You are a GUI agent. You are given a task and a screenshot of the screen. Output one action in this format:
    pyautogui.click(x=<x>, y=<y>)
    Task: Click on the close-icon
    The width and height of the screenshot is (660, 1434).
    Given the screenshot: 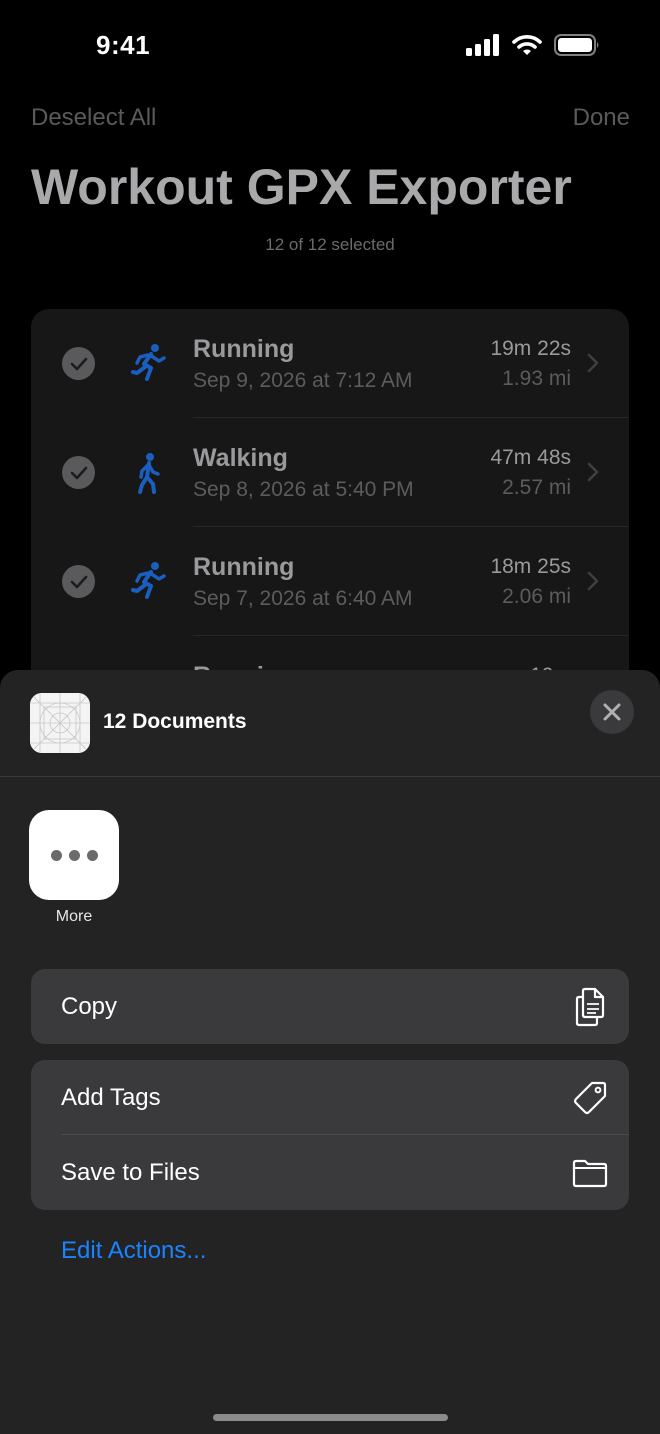 What is the action you would take?
    pyautogui.click(x=612, y=712)
    